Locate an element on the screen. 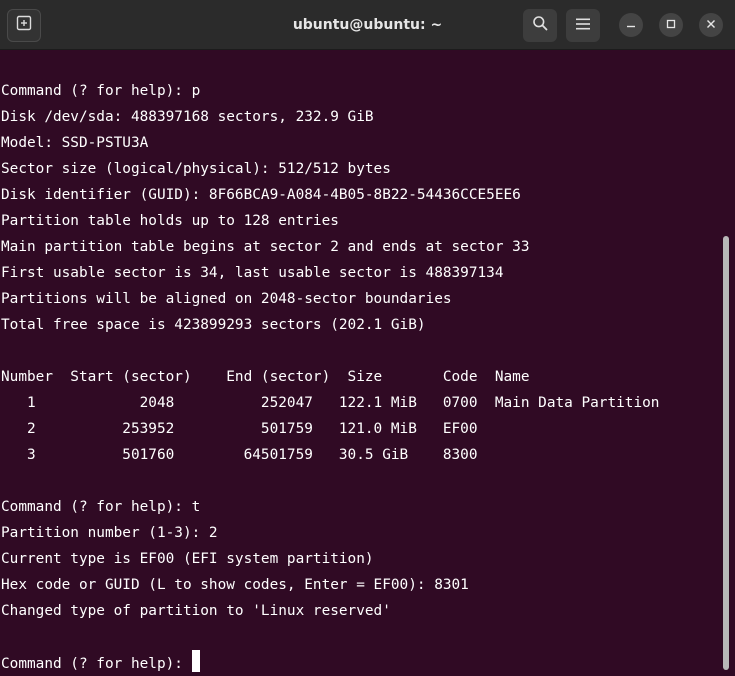 Image resolution: width=735 pixels, height=676 pixels. maximize-icon is located at coordinates (671, 25).